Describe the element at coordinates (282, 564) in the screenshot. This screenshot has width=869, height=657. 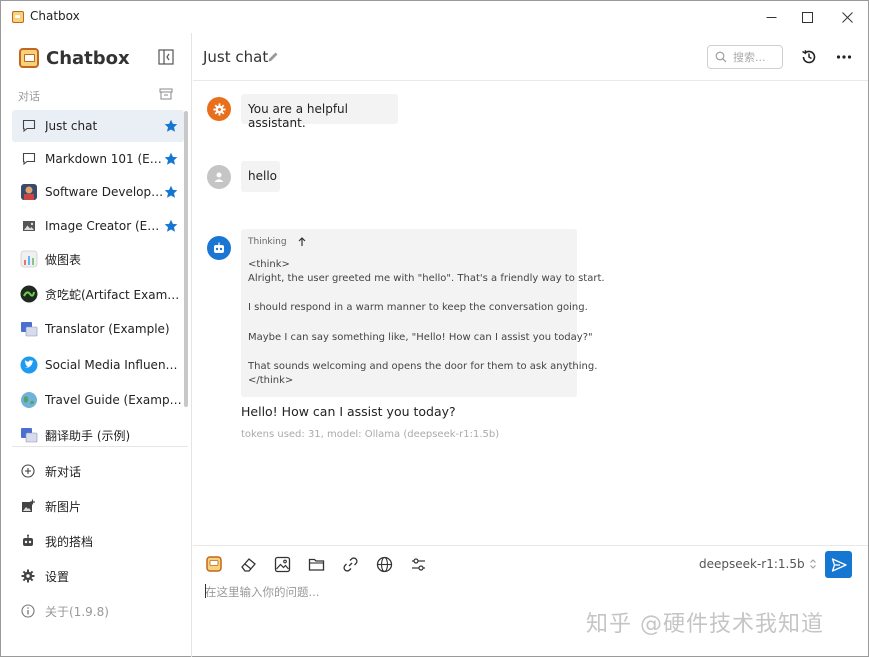
I see `attach-image-button` at that location.